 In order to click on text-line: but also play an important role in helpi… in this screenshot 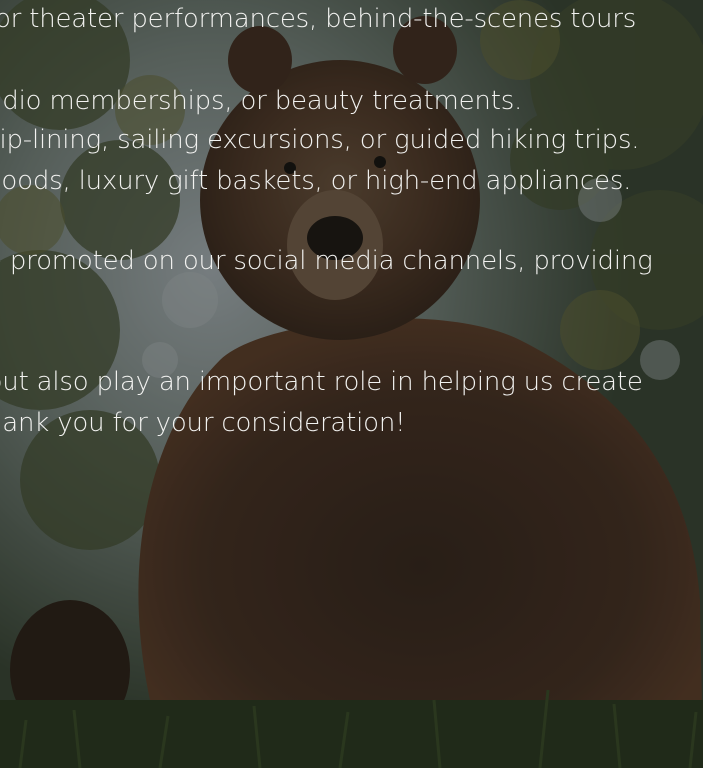, I will do `click(321, 382)`.